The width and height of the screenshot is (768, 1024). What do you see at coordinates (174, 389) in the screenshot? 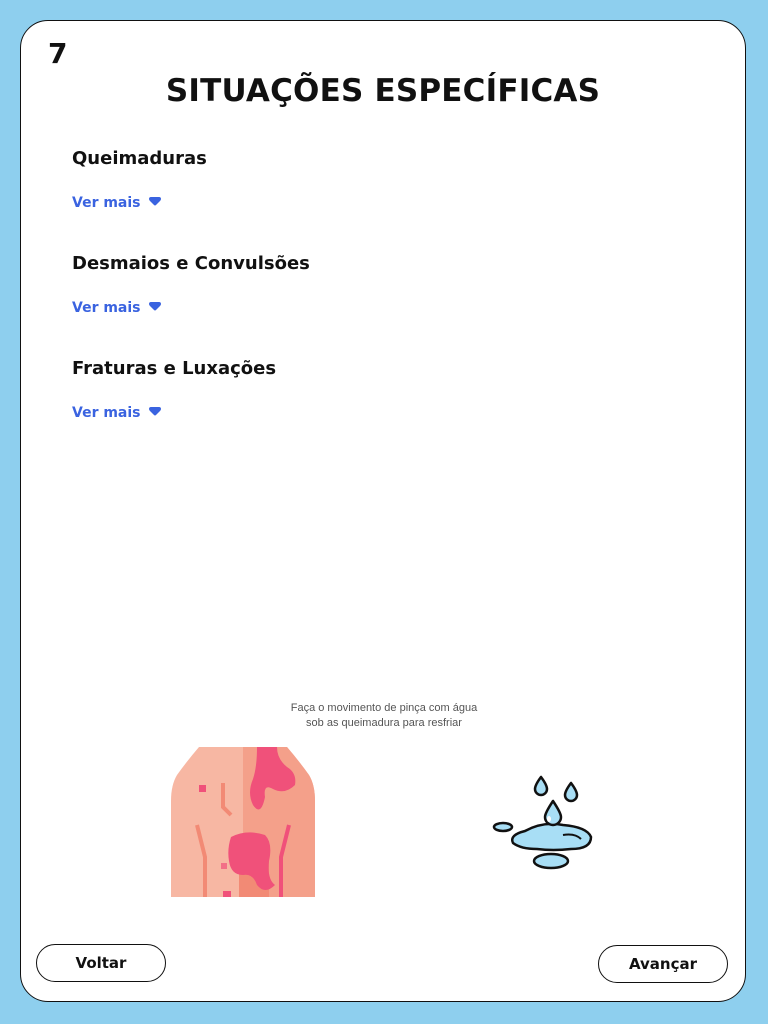
I see `section-fraturas: Fraturas e Luxações Ver mais` at bounding box center [174, 389].